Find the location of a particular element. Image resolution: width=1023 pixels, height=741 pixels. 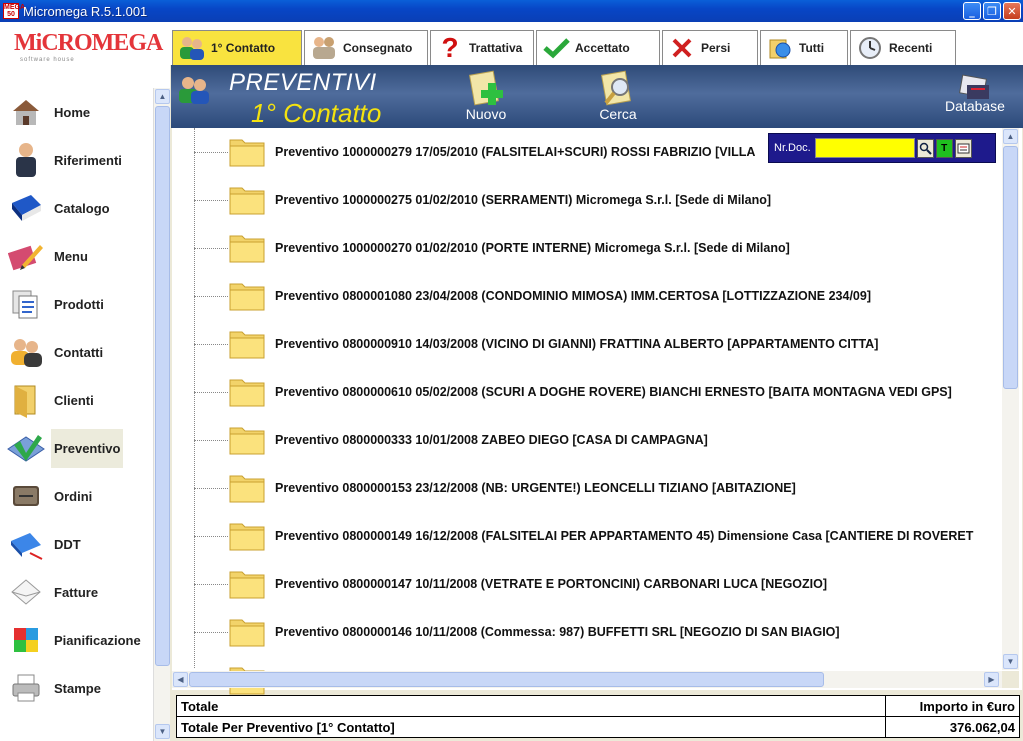

tab-label: Accettato is located at coordinates (602, 48).